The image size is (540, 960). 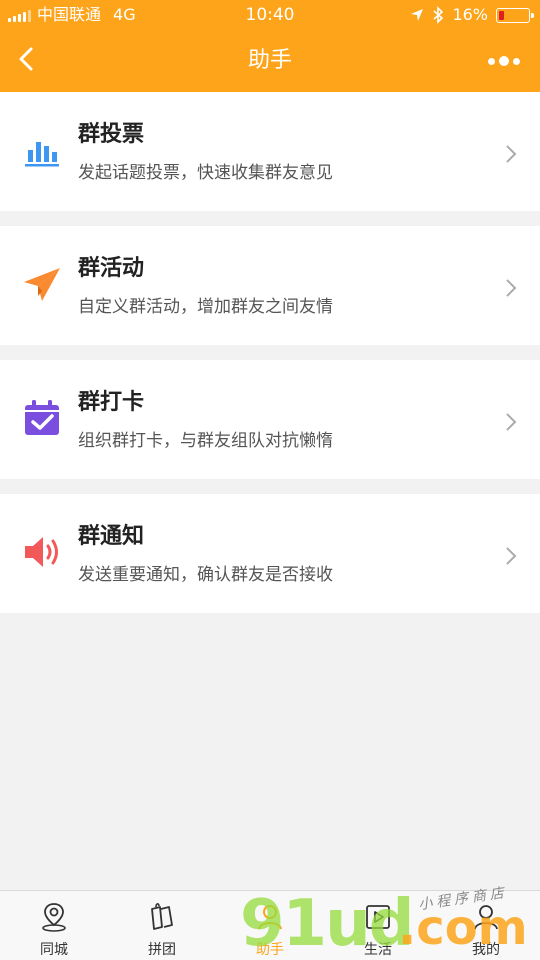 I want to click on tab-label: 助手, so click(x=270, y=950).